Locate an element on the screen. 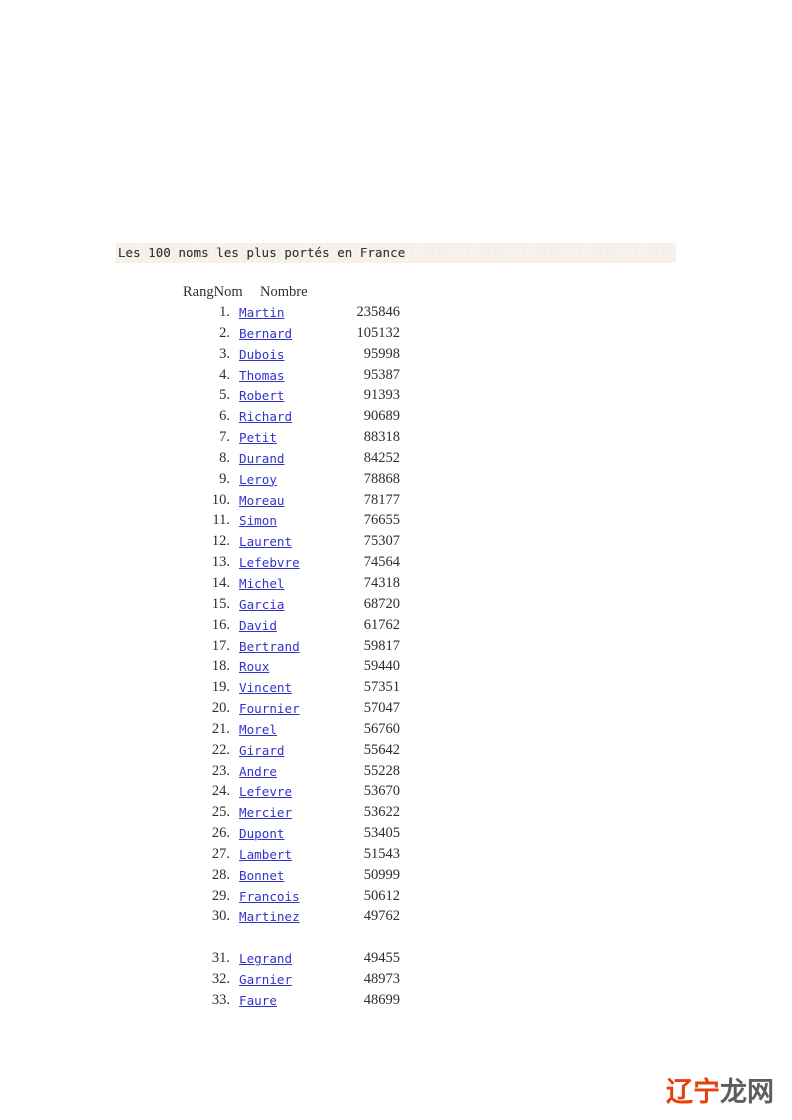  table-row: 30. Martinez 49762 is located at coordinates (396, 917).